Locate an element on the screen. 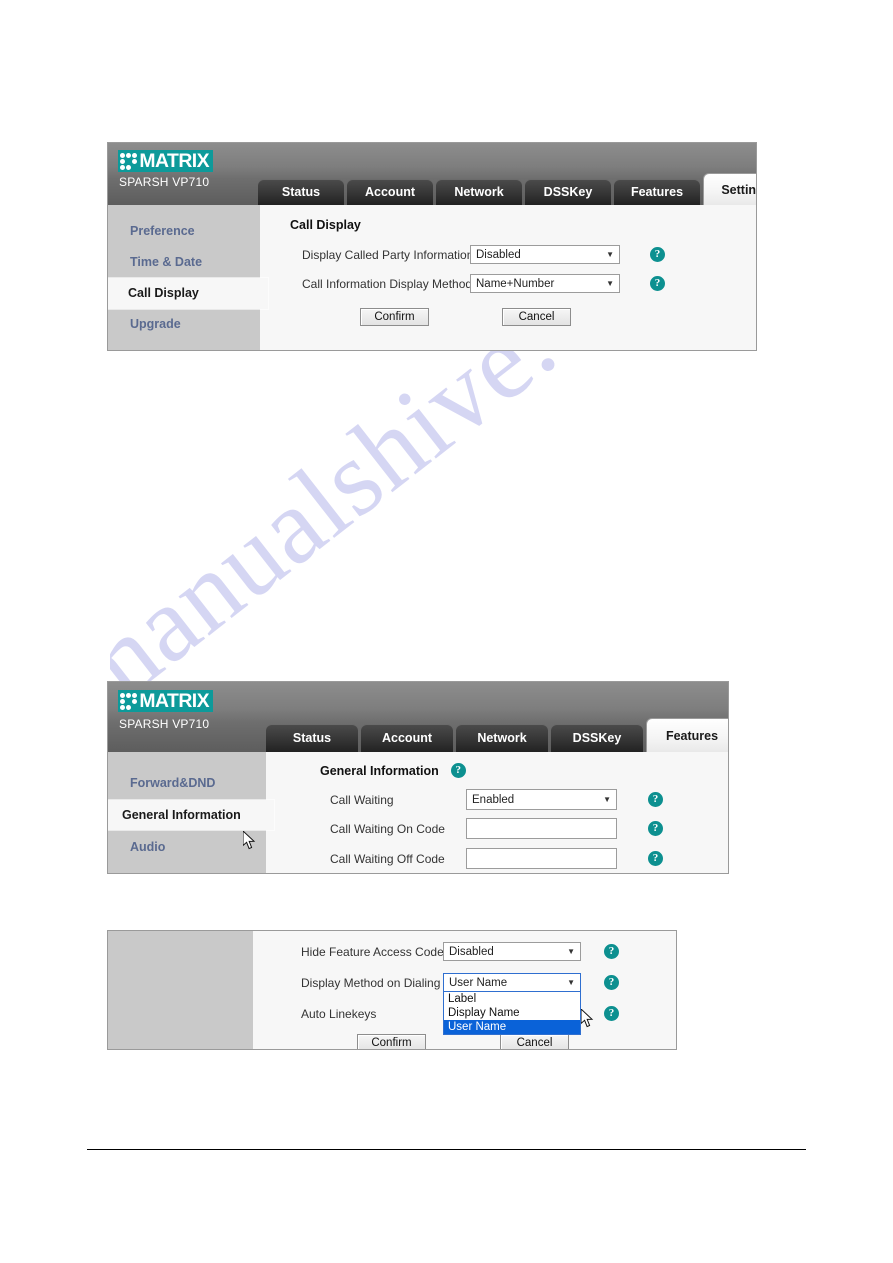 The width and height of the screenshot is (893, 1263). dropdown-option-display-name: Display Name is located at coordinates (512, 1013).